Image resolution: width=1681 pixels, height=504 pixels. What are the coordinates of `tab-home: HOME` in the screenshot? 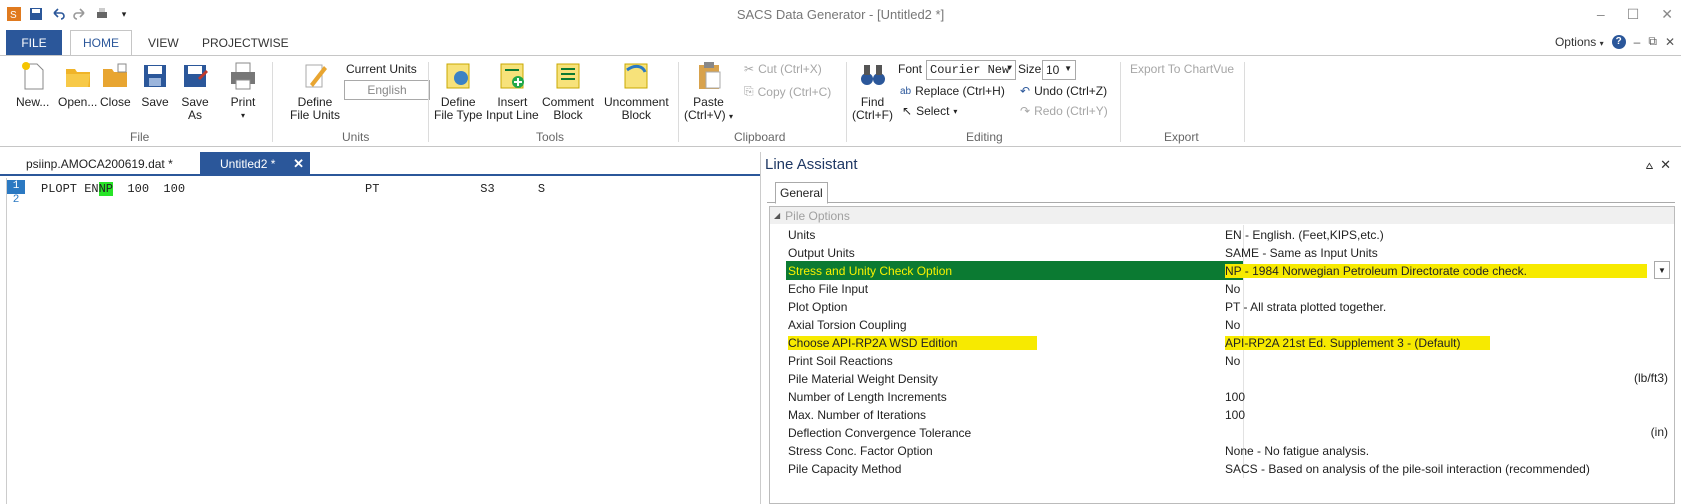 It's located at (101, 43).